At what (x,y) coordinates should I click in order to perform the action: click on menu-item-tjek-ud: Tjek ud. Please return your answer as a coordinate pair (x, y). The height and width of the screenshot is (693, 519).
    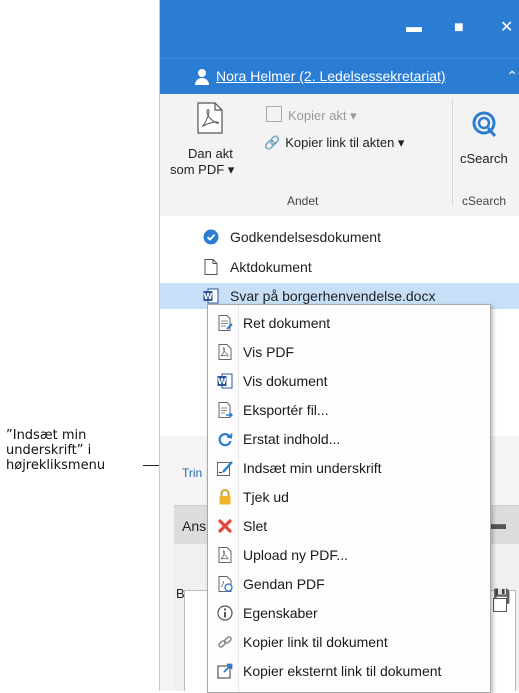
    Looking at the image, I should click on (349, 497).